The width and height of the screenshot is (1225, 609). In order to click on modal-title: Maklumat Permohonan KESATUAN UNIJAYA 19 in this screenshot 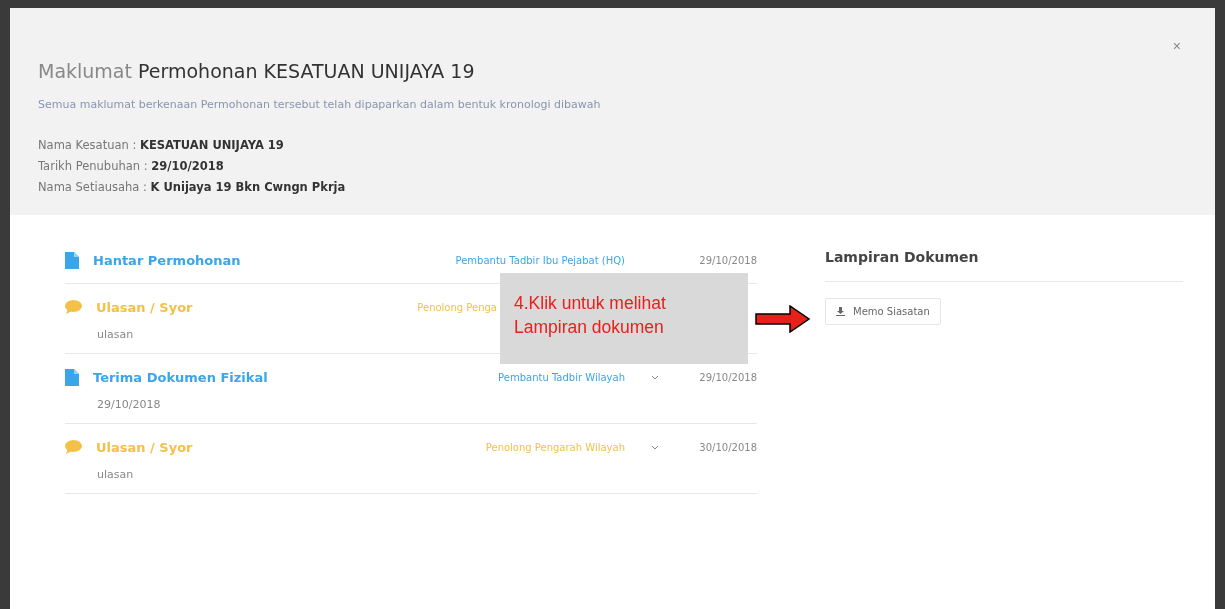, I will do `click(257, 71)`.